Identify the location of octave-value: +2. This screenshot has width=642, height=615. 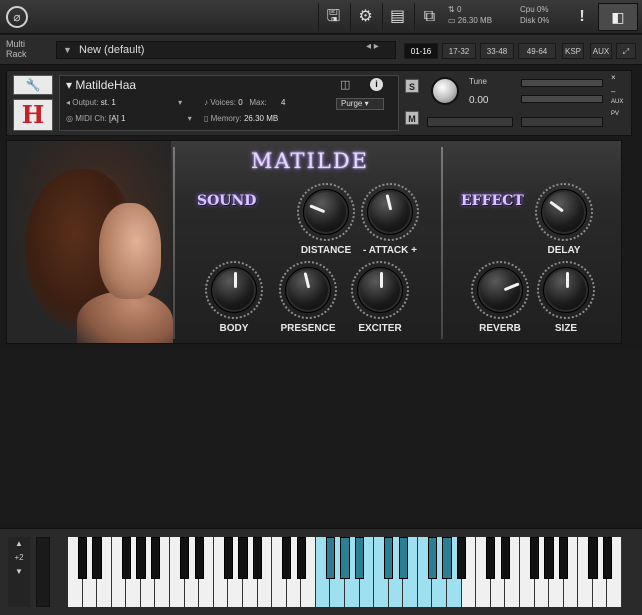
(19, 557).